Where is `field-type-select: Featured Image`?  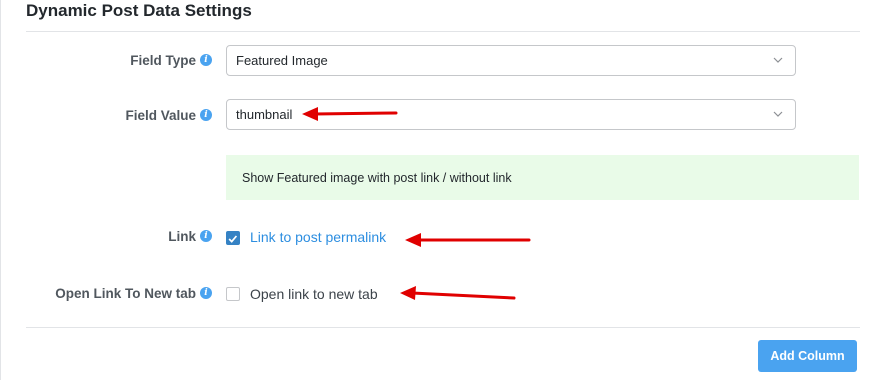 field-type-select: Featured Image is located at coordinates (511, 60).